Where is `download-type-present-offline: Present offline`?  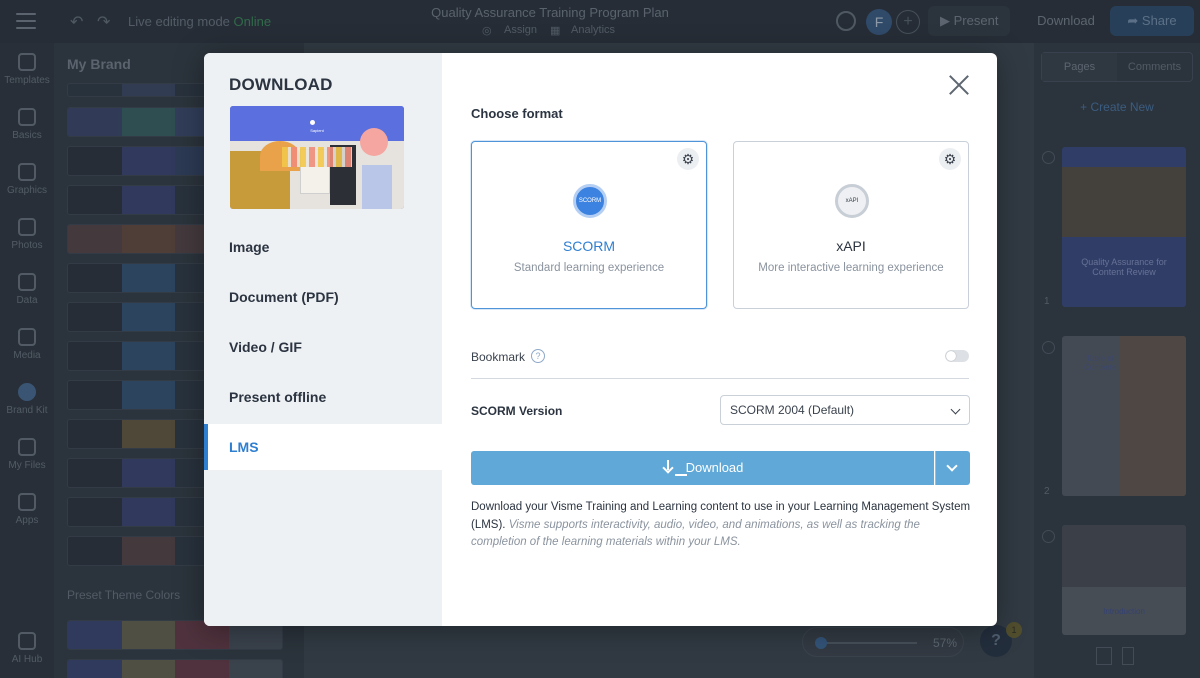
download-type-present-offline: Present offline is located at coordinates (323, 397).